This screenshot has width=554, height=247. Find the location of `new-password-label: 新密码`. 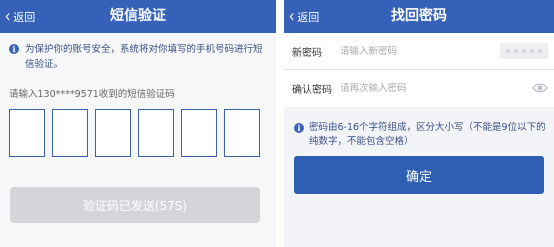

new-password-label: 新密码 is located at coordinates (307, 53).